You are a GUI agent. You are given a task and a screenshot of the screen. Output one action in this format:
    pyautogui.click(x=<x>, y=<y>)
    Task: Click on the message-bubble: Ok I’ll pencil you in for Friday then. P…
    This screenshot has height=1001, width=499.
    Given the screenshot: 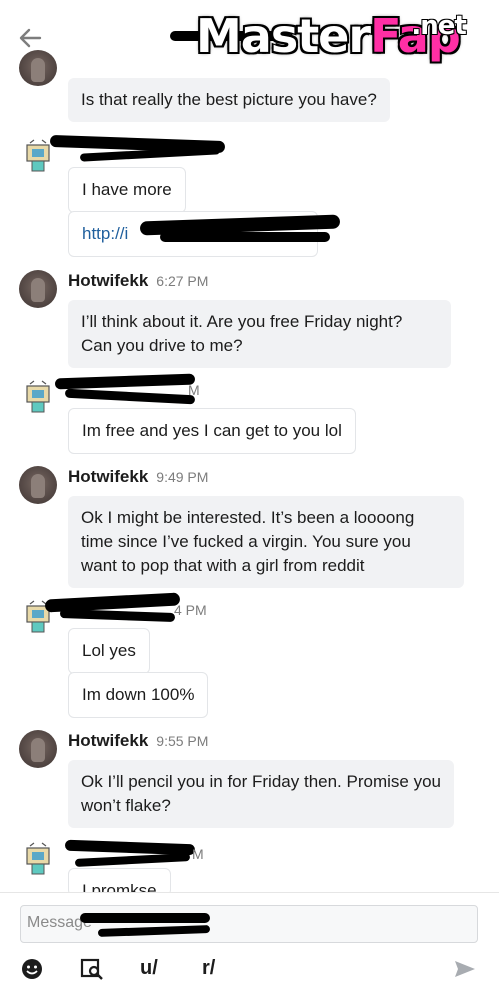 What is the action you would take?
    pyautogui.click(x=261, y=794)
    